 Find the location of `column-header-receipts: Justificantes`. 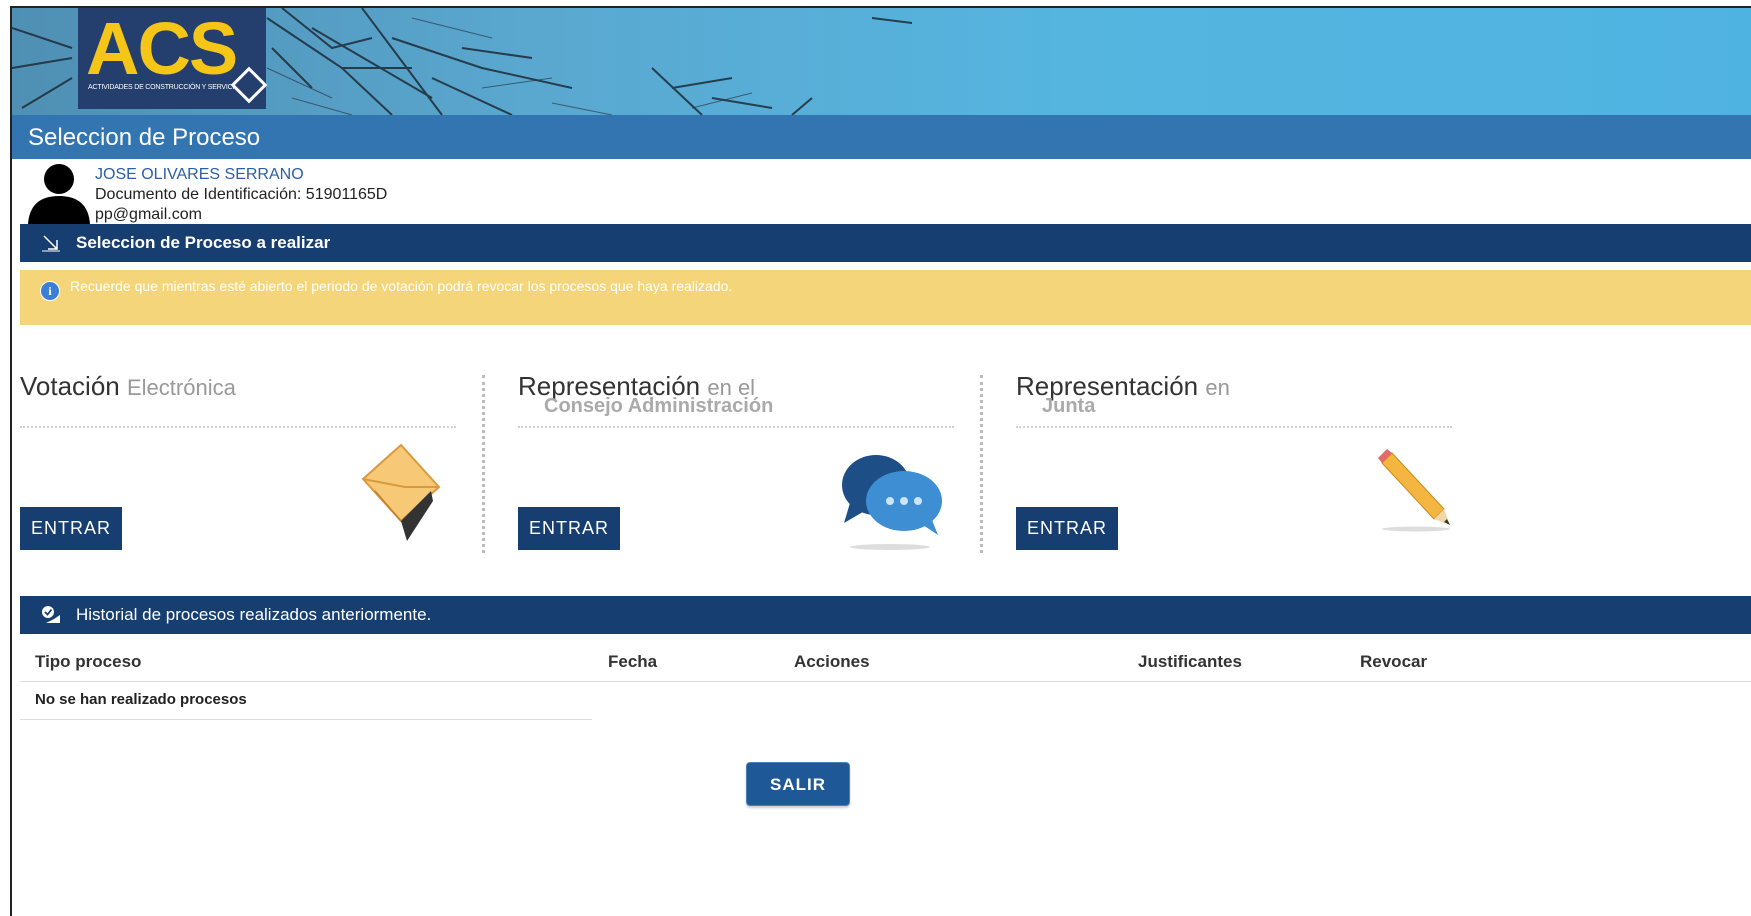

column-header-receipts: Justificantes is located at coordinates (1190, 661).